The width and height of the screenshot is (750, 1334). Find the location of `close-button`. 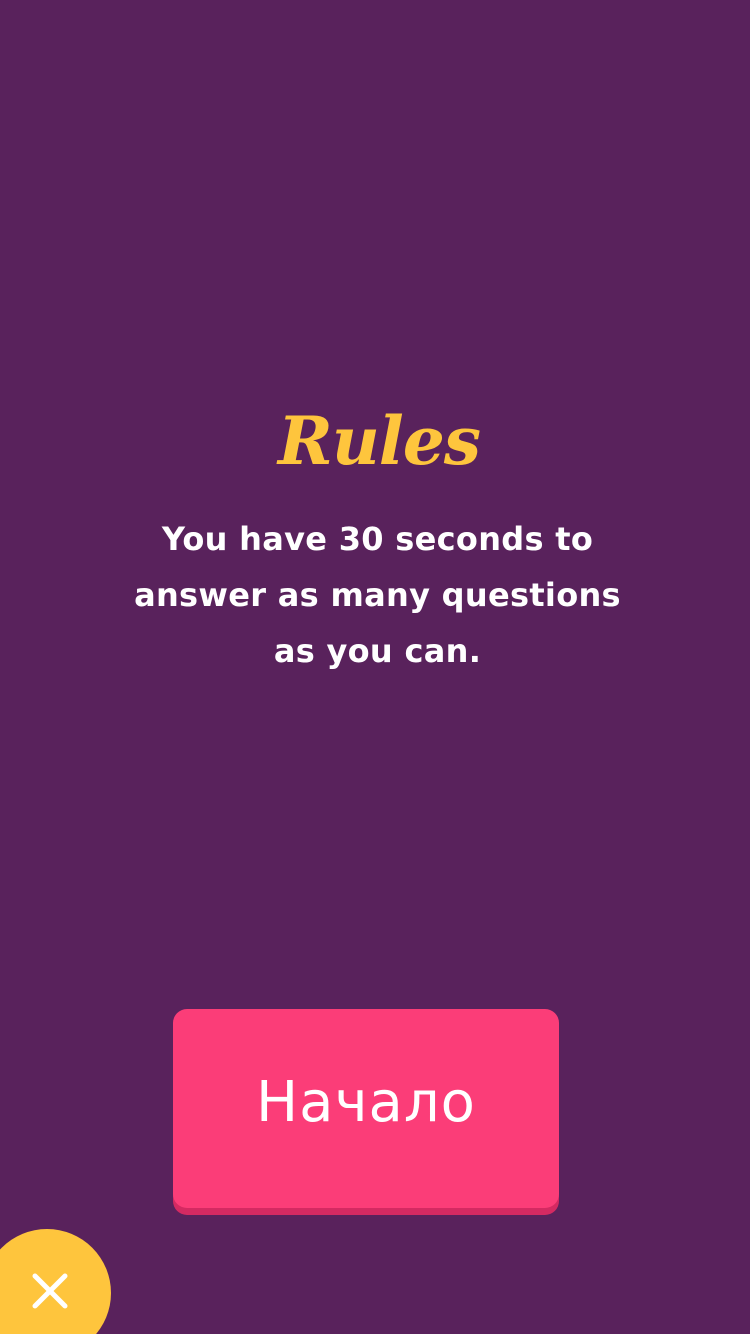

close-button is located at coordinates (55, 1281).